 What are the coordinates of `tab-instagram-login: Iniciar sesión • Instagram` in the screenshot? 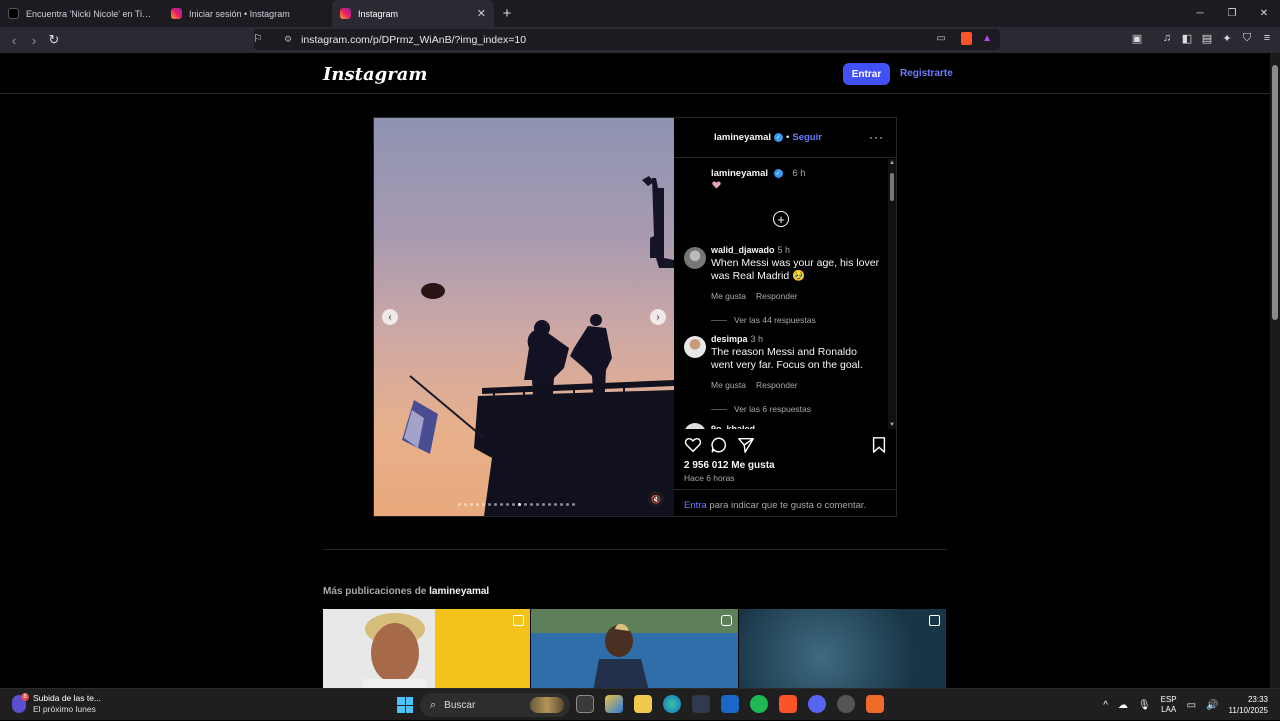 It's located at (244, 13).